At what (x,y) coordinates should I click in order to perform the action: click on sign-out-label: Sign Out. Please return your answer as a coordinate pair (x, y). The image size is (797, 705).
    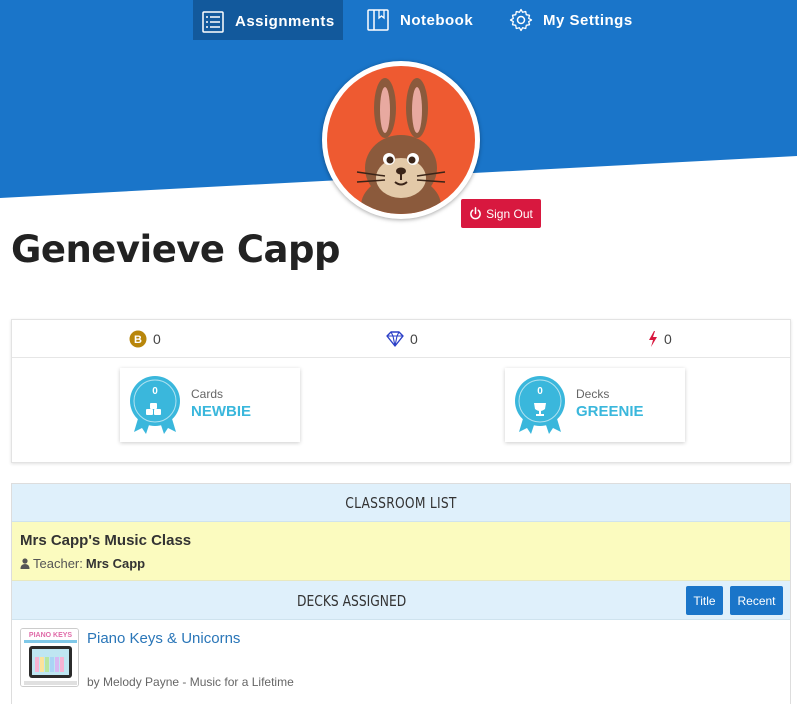
    Looking at the image, I should click on (509, 213).